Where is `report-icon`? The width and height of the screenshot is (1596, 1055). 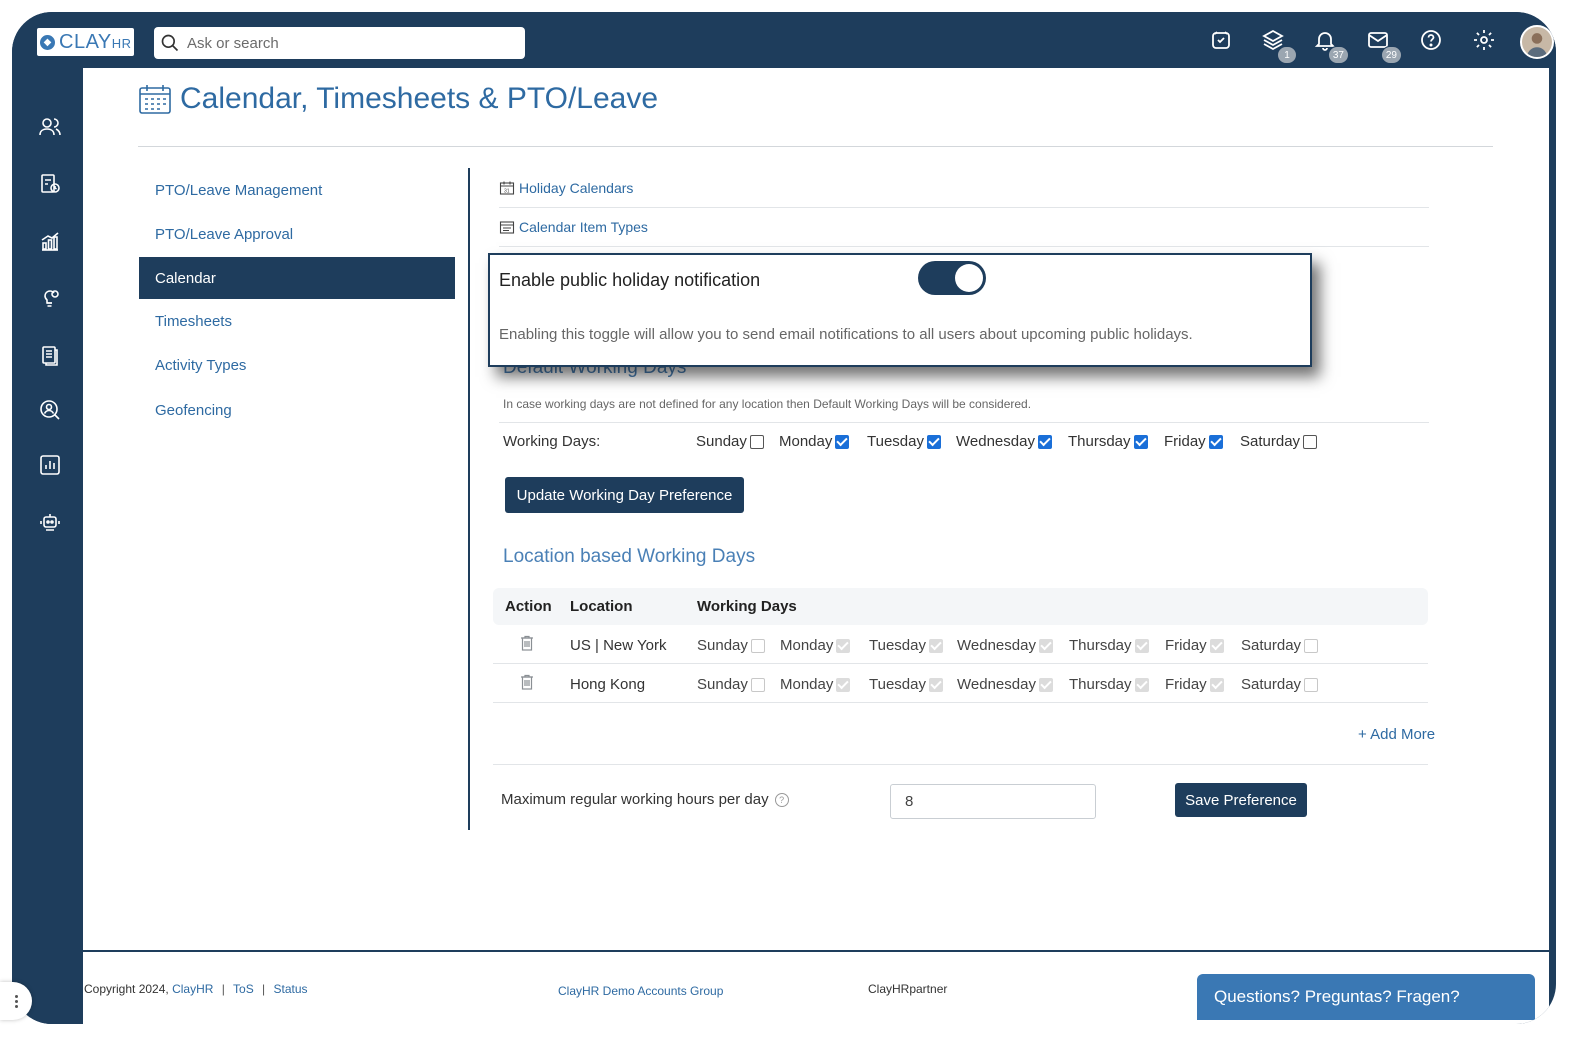
report-icon is located at coordinates (50, 465).